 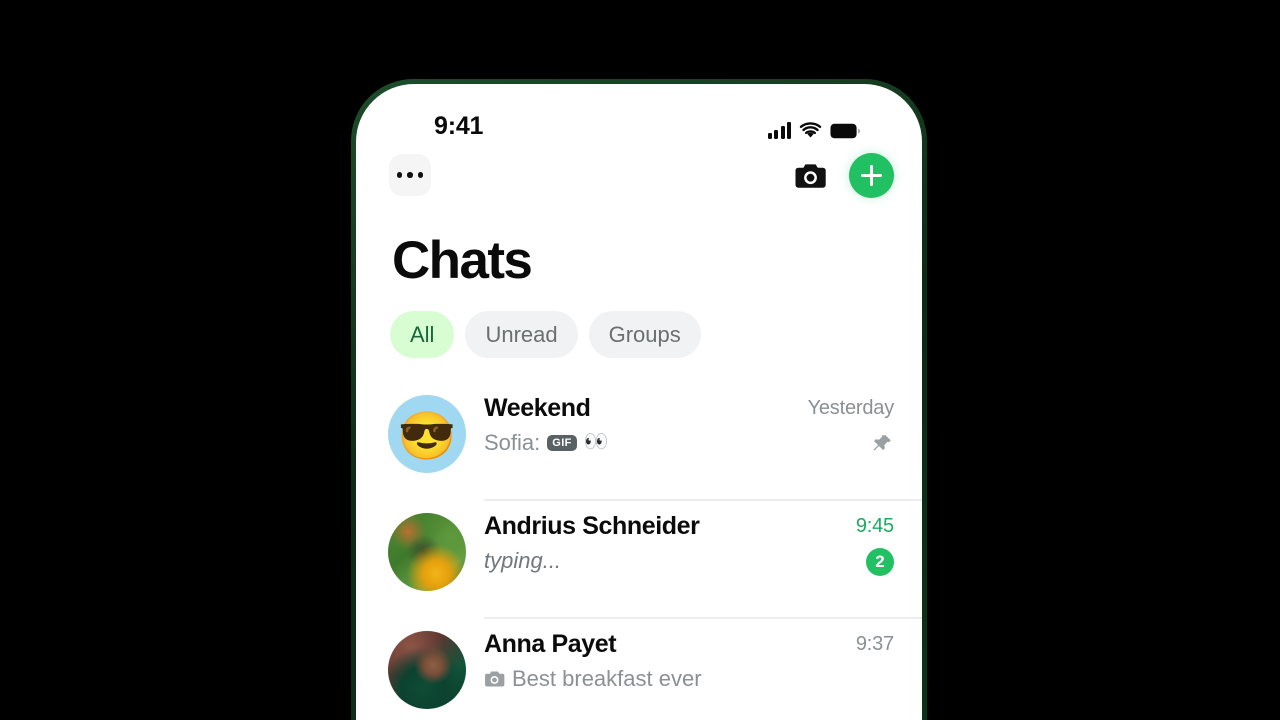 I want to click on chat-list-item: Anna Payet Best breakfast ever 9:37, so click(x=639, y=668).